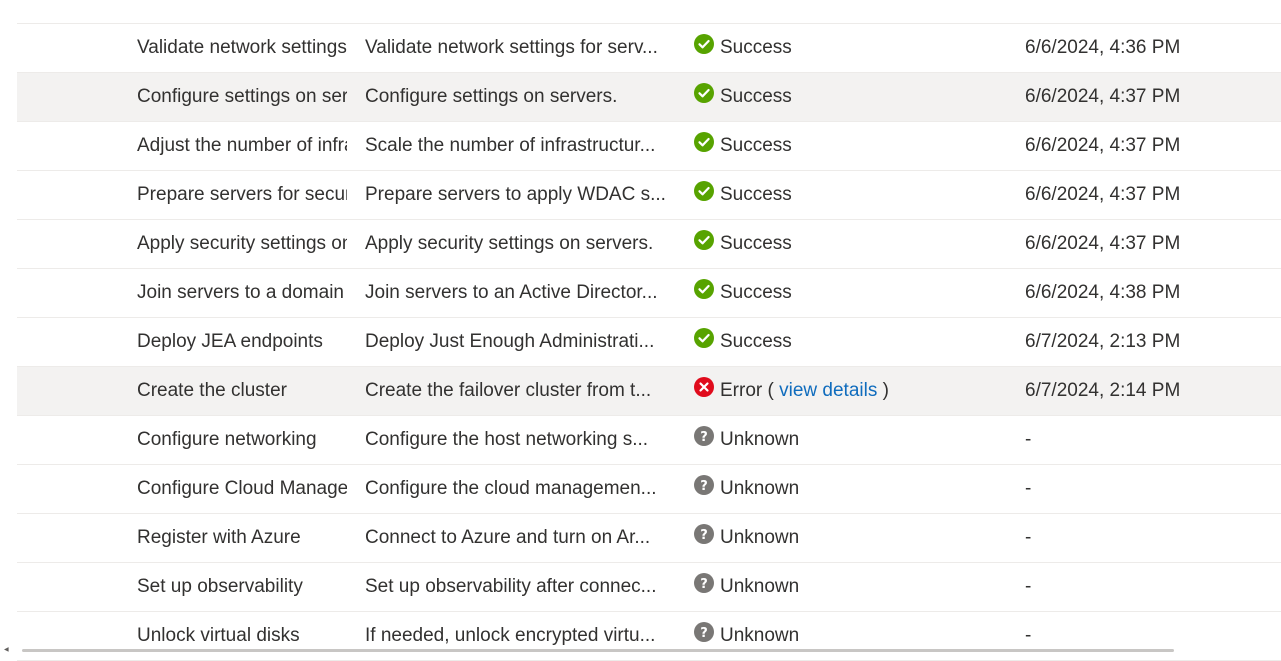  I want to click on step-name: Validate network settings, so click(242, 47).